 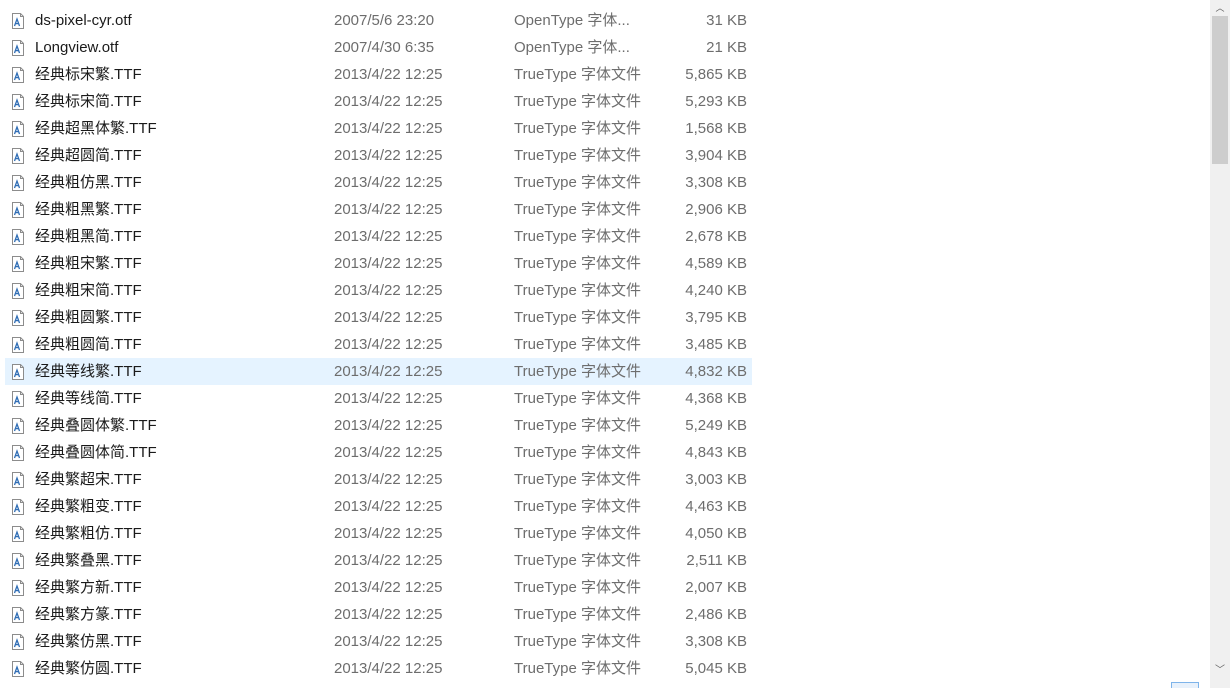 What do you see at coordinates (716, 371) in the screenshot?
I see `file-size: 4,832 KB` at bounding box center [716, 371].